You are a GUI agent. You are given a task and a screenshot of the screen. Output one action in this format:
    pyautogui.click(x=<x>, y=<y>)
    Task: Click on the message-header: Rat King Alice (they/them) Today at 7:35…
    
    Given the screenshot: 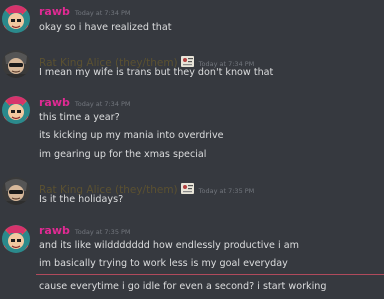 What is the action you would take?
    pyautogui.click(x=146, y=187)
    